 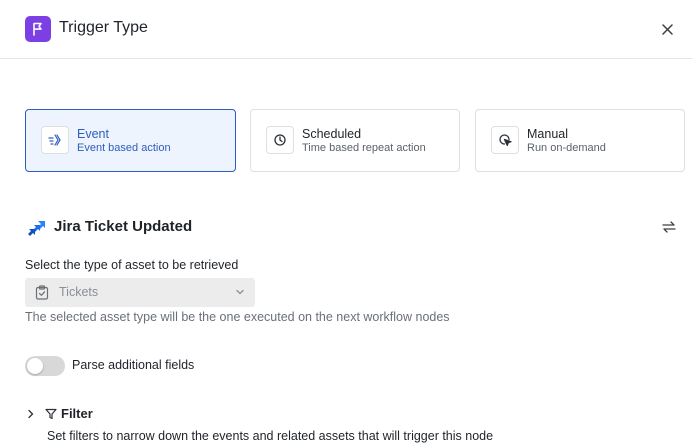 What do you see at coordinates (133, 365) in the screenshot?
I see `parse-fields-label: Parse additional fields` at bounding box center [133, 365].